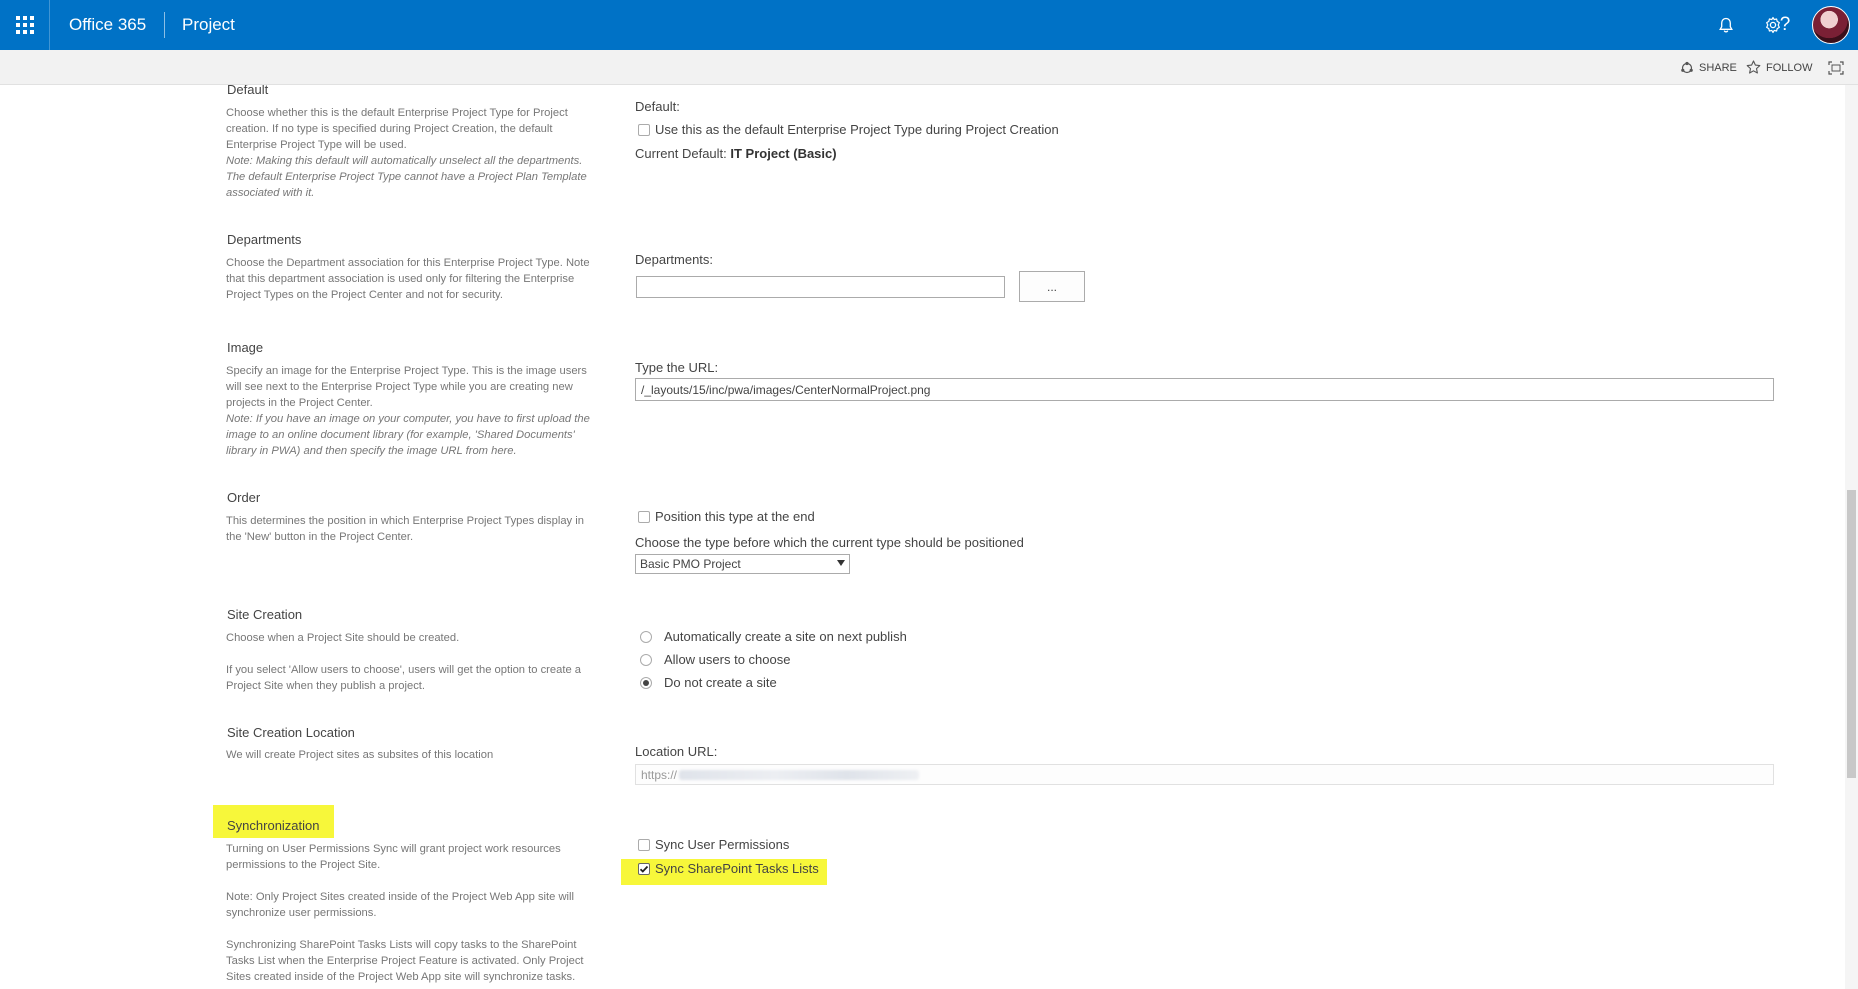  I want to click on site-option-allow: Allow users to choose, so click(715, 659).